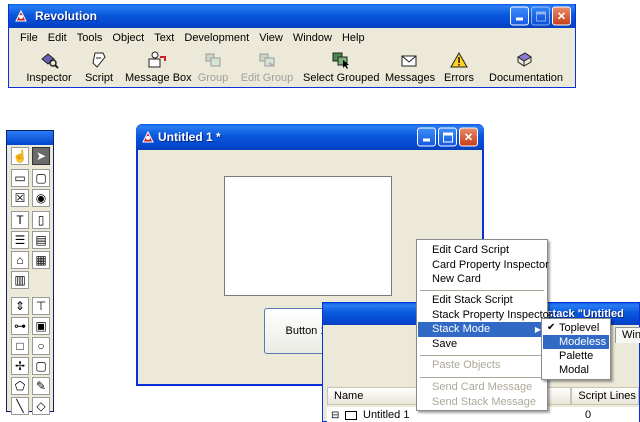 This screenshot has height=422, width=640. I want to click on script-button: Script, so click(99, 68).